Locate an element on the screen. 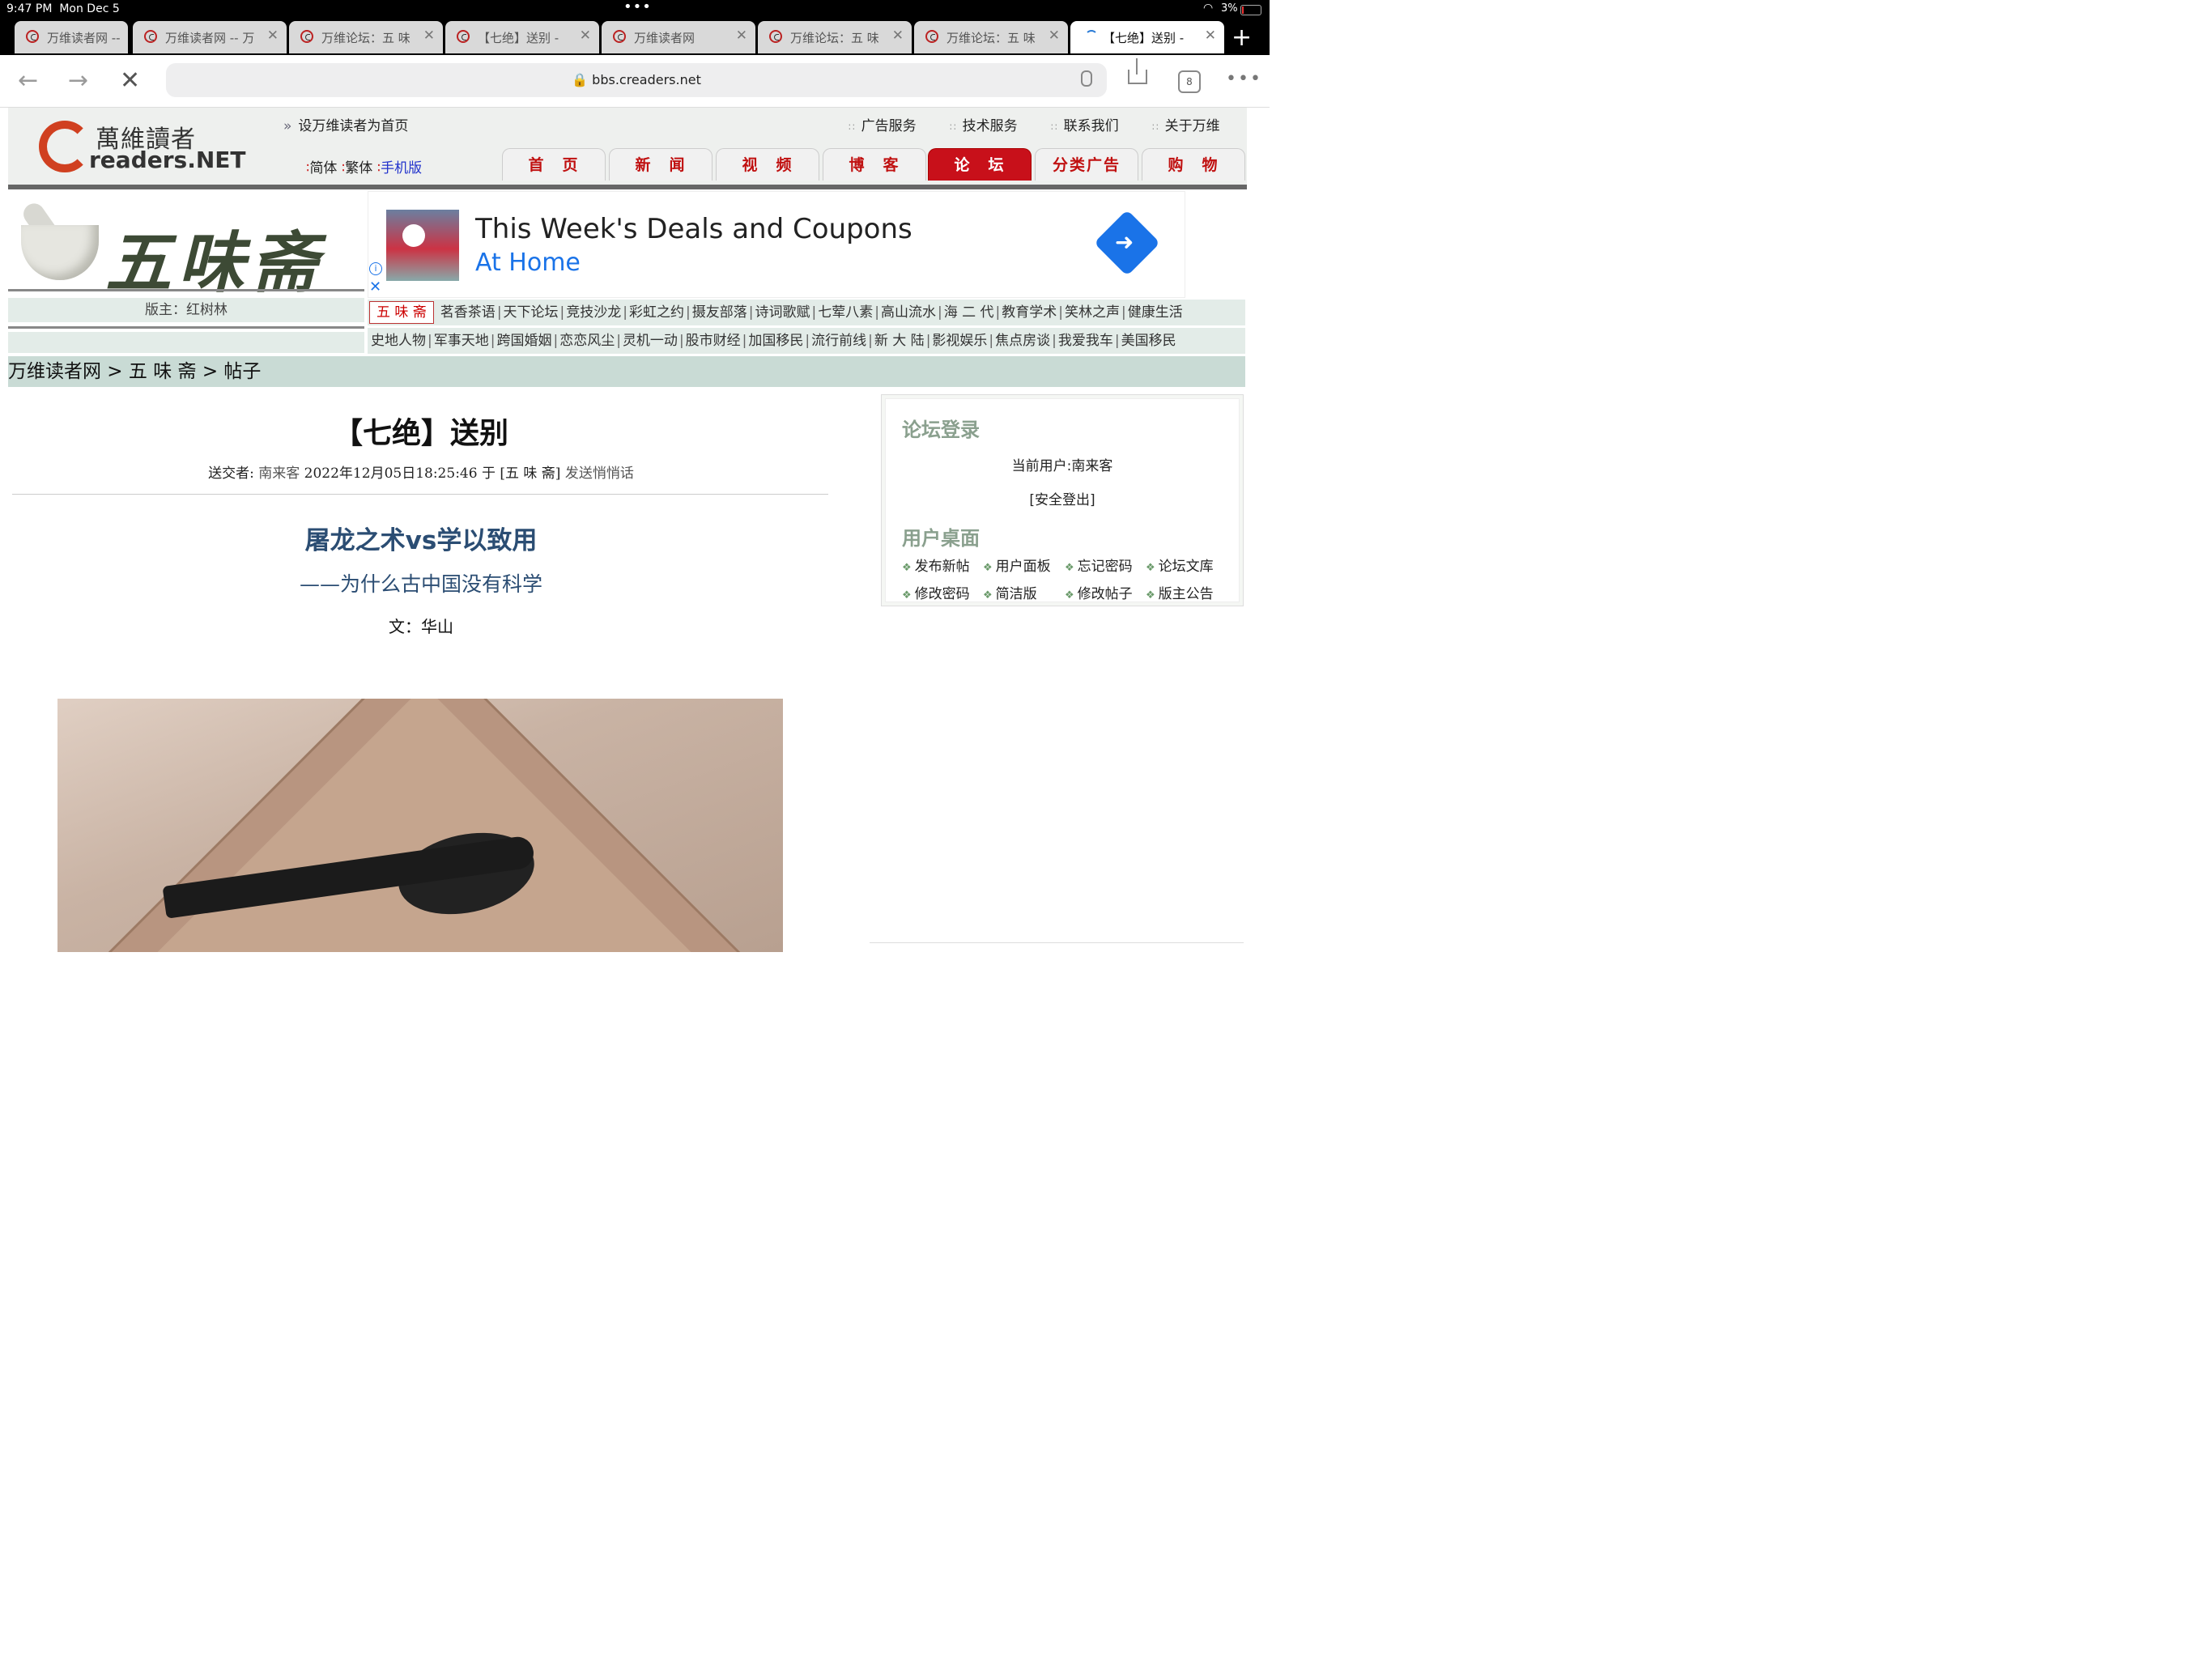  forum-link: 摄友部落 is located at coordinates (720, 312).